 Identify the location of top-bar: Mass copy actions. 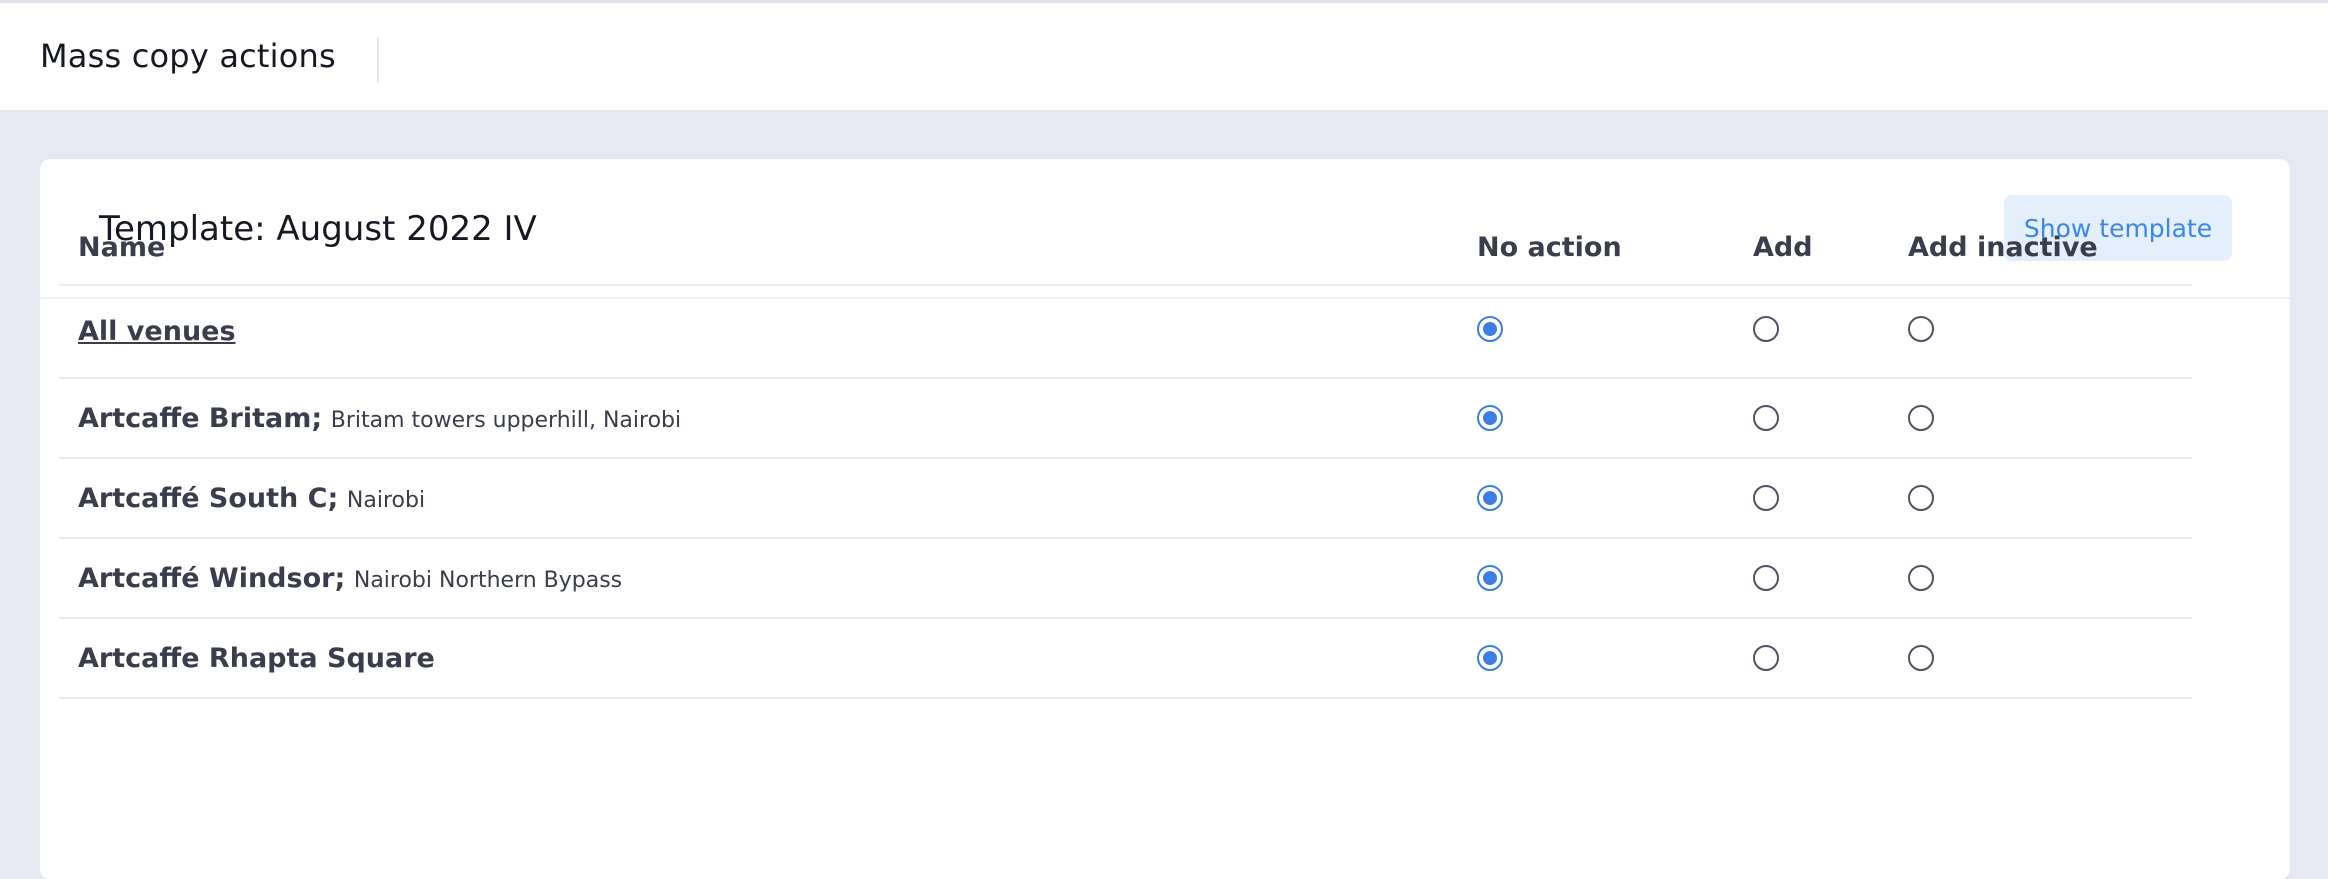
(1164, 55).